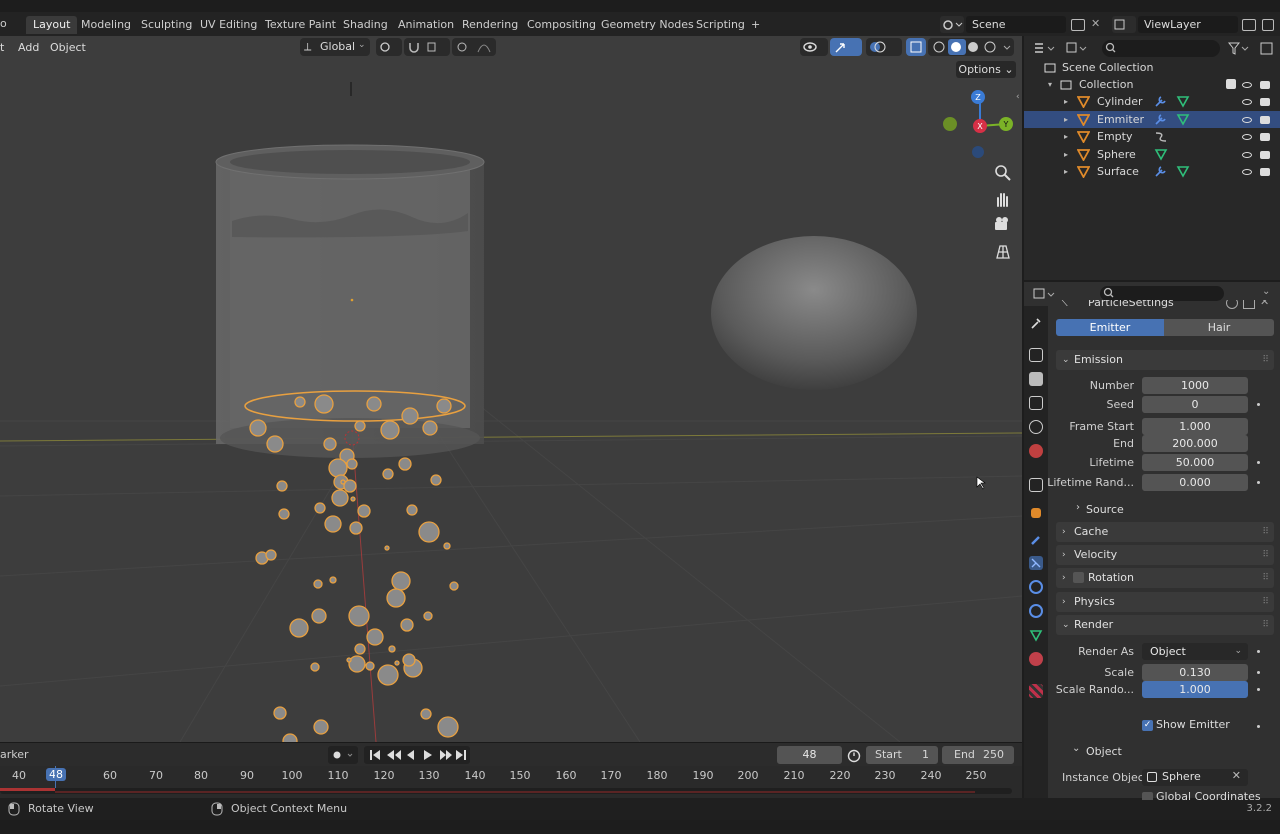  What do you see at coordinates (228, 25) in the screenshot?
I see `tab-uv-editing: UV Editing` at bounding box center [228, 25].